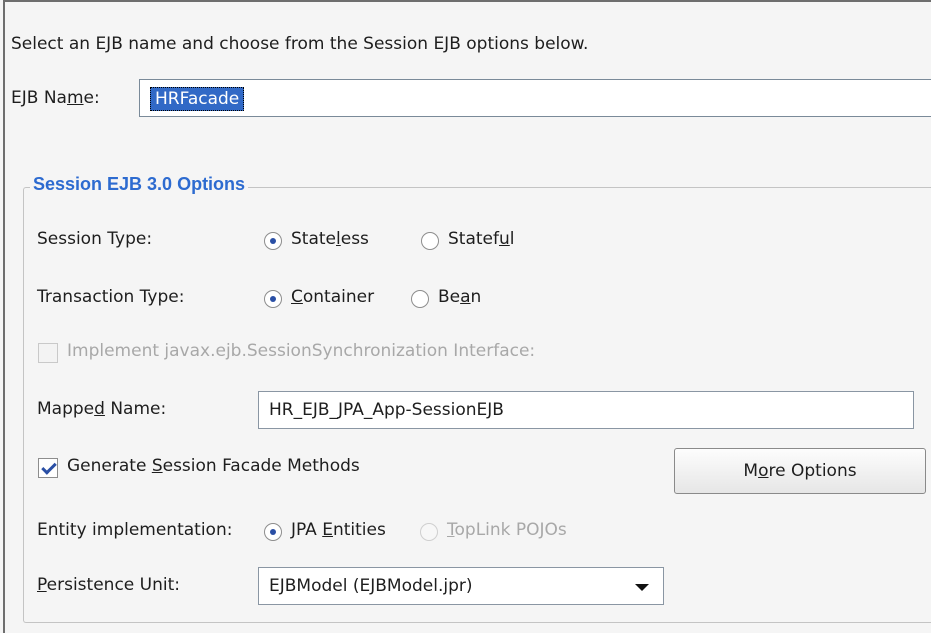 This screenshot has height=633, width=931. What do you see at coordinates (459, 297) in the screenshot?
I see `bean-label: Bean` at bounding box center [459, 297].